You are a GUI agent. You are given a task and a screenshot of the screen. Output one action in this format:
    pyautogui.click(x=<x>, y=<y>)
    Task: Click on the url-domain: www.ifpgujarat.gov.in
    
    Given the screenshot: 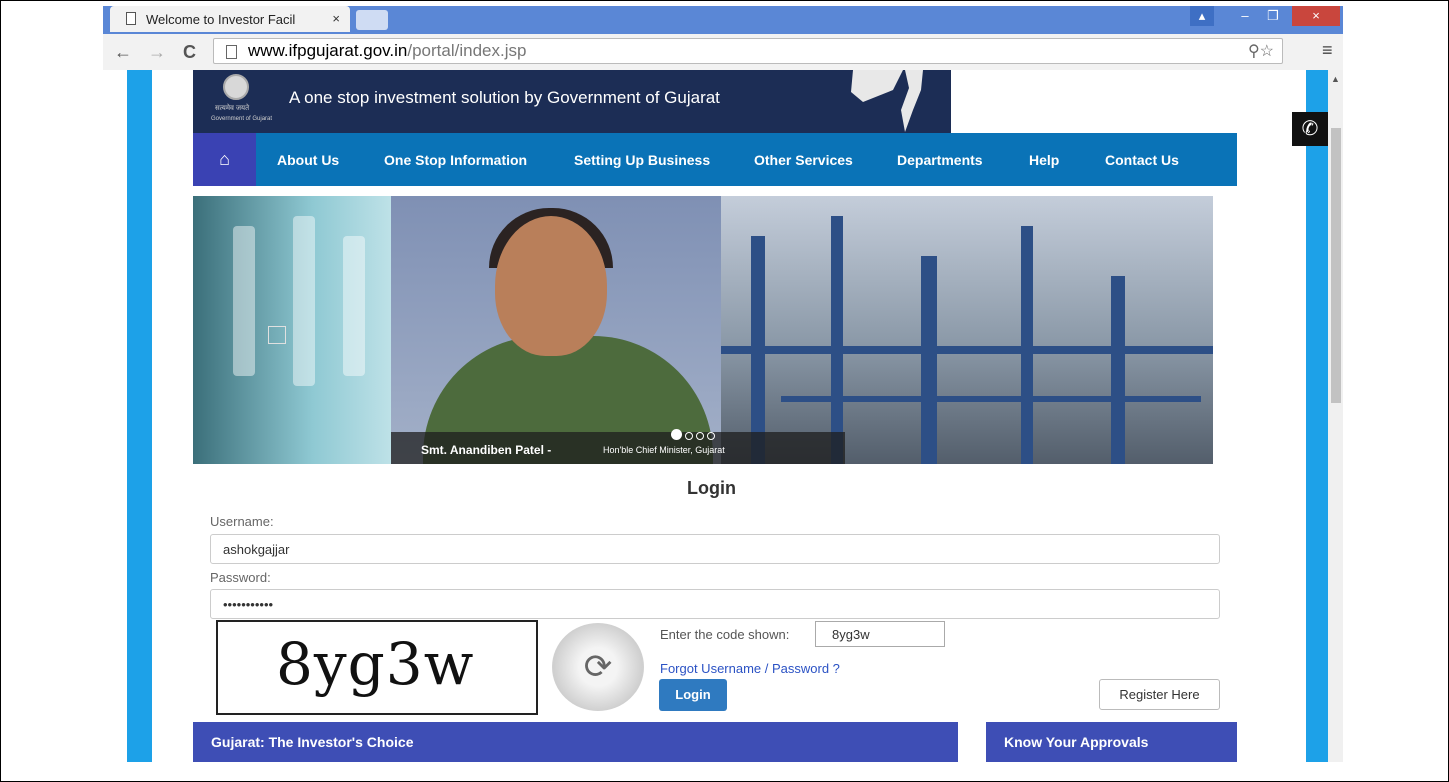 What is the action you would take?
    pyautogui.click(x=328, y=50)
    